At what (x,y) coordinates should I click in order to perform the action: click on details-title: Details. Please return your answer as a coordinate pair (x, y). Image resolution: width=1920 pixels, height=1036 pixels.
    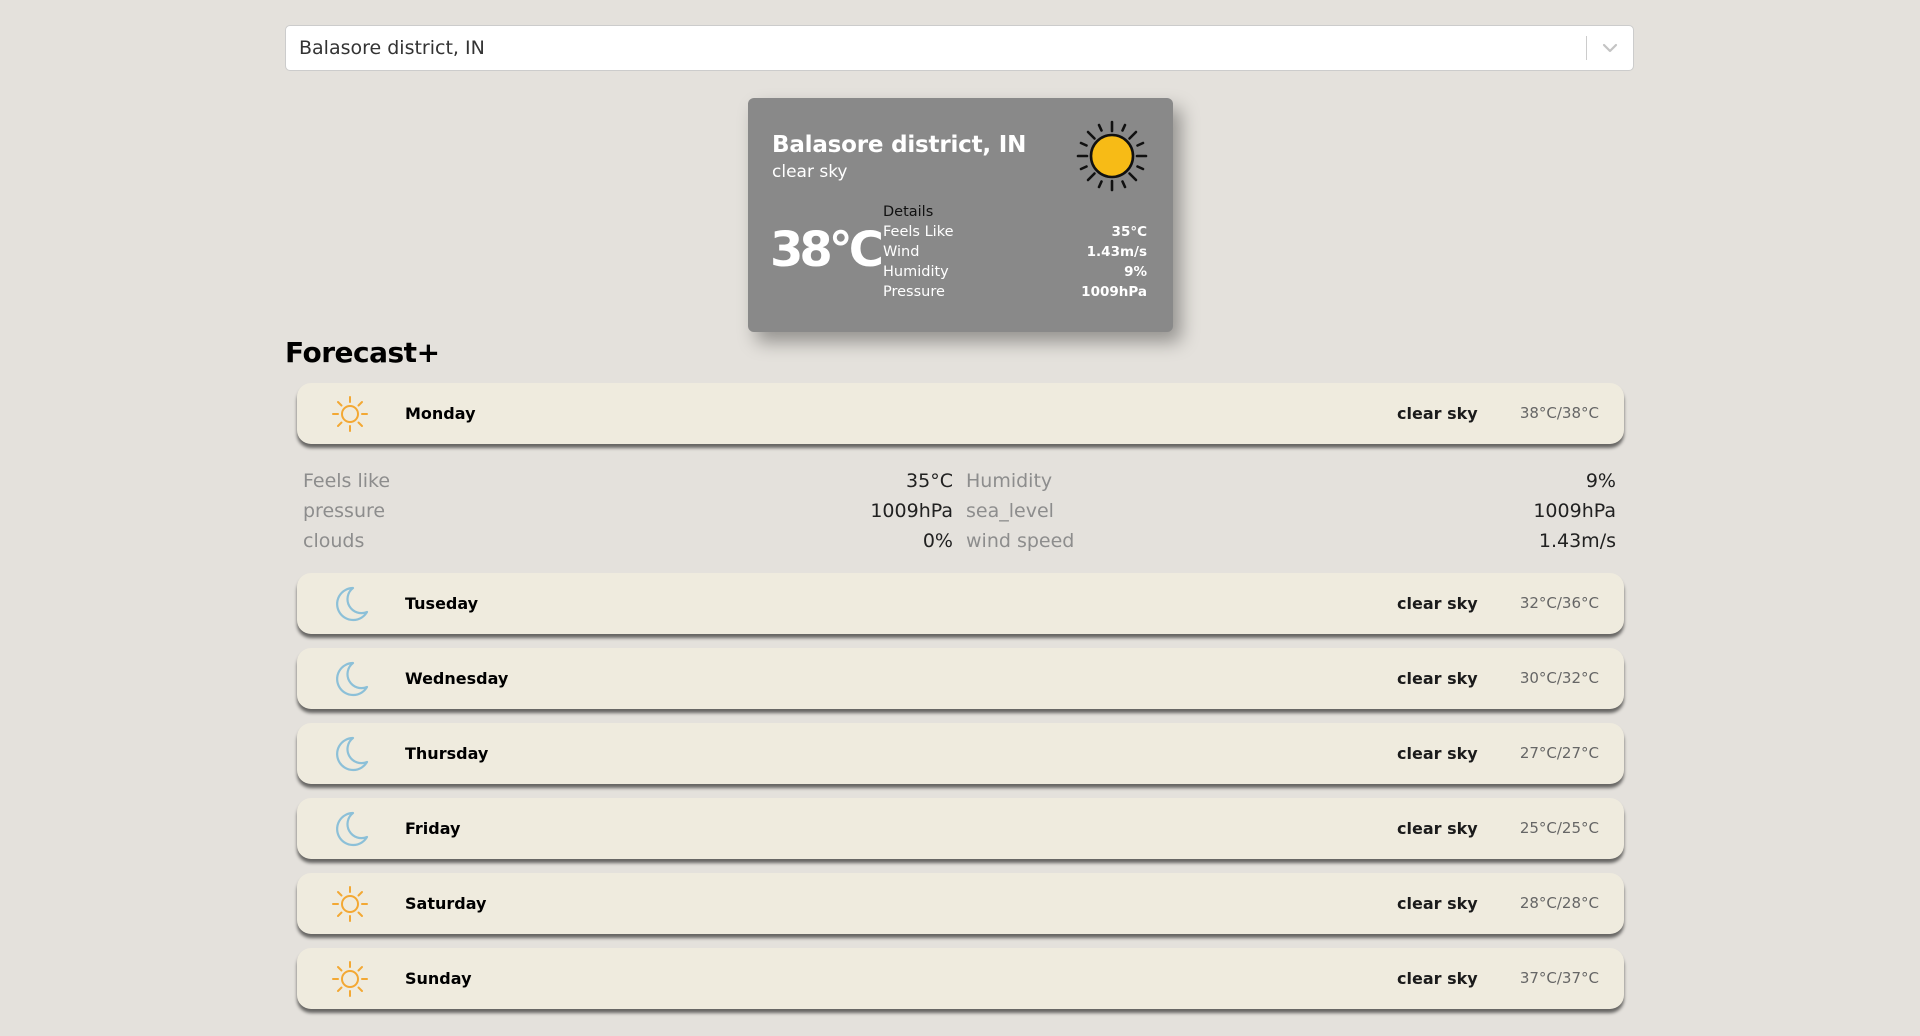
    Looking at the image, I should click on (908, 212).